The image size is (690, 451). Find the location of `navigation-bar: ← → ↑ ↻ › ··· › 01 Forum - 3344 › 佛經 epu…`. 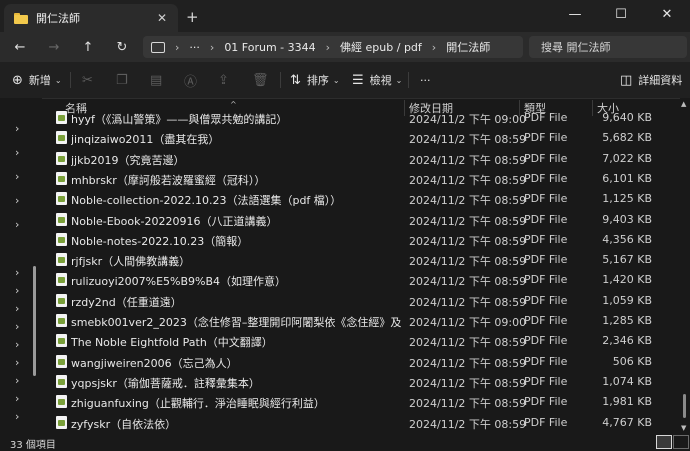

navigation-bar: ← → ↑ ↻ › ··· › 01 Forum - 3344 › 佛經 epu… is located at coordinates (345, 47).